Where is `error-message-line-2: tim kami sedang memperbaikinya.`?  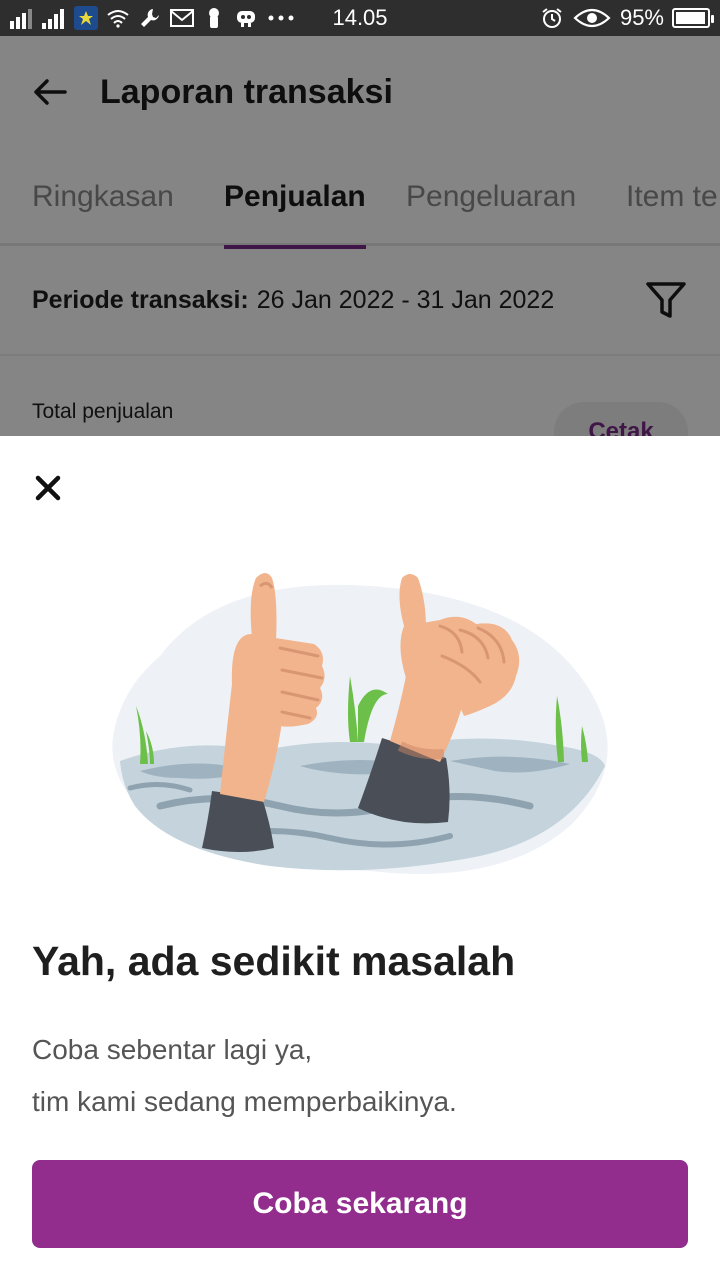
error-message-line-2: tim kami sedang memperbaikinya. is located at coordinates (244, 1101).